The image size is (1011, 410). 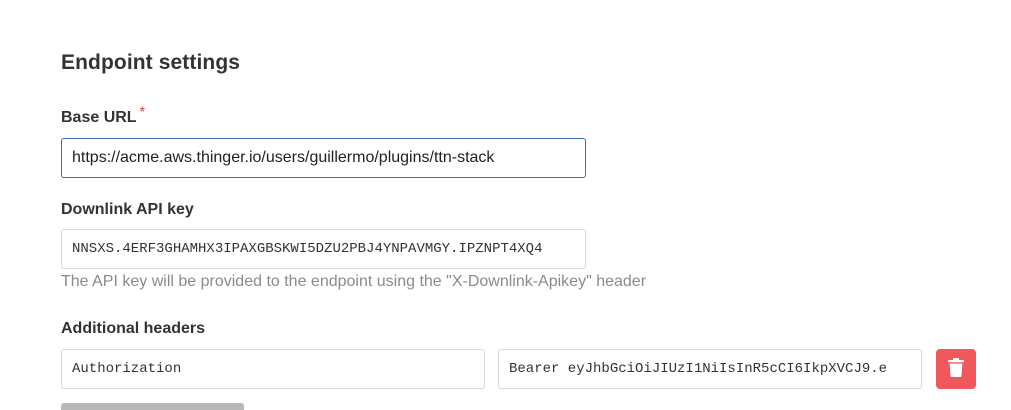 I want to click on base-url-label-text: Base URL, so click(x=99, y=117).